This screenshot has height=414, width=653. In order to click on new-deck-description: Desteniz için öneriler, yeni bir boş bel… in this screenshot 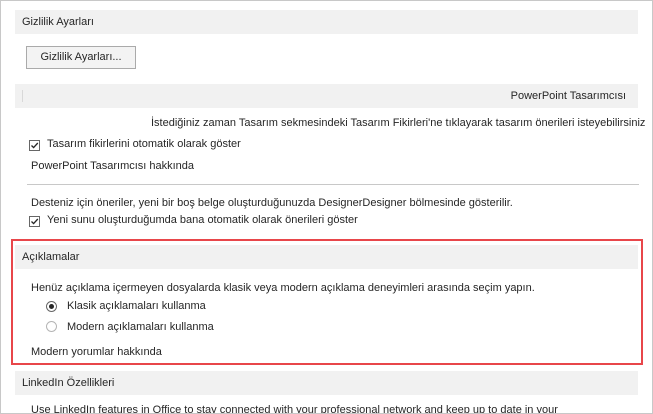, I will do `click(272, 203)`.